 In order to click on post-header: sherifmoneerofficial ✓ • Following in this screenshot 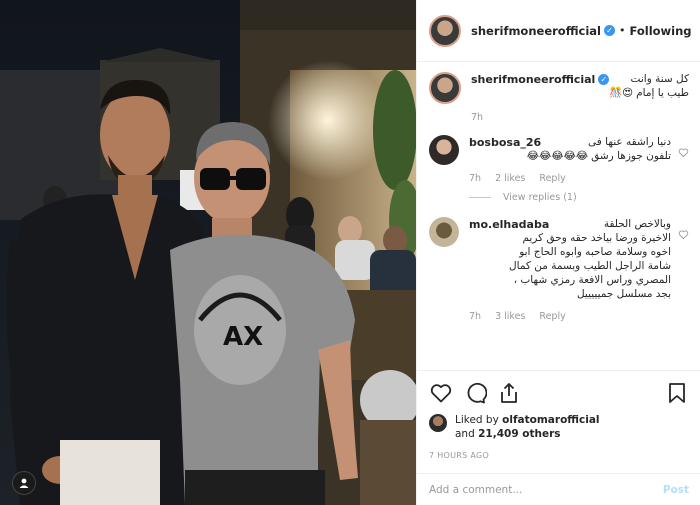, I will do `click(558, 31)`.